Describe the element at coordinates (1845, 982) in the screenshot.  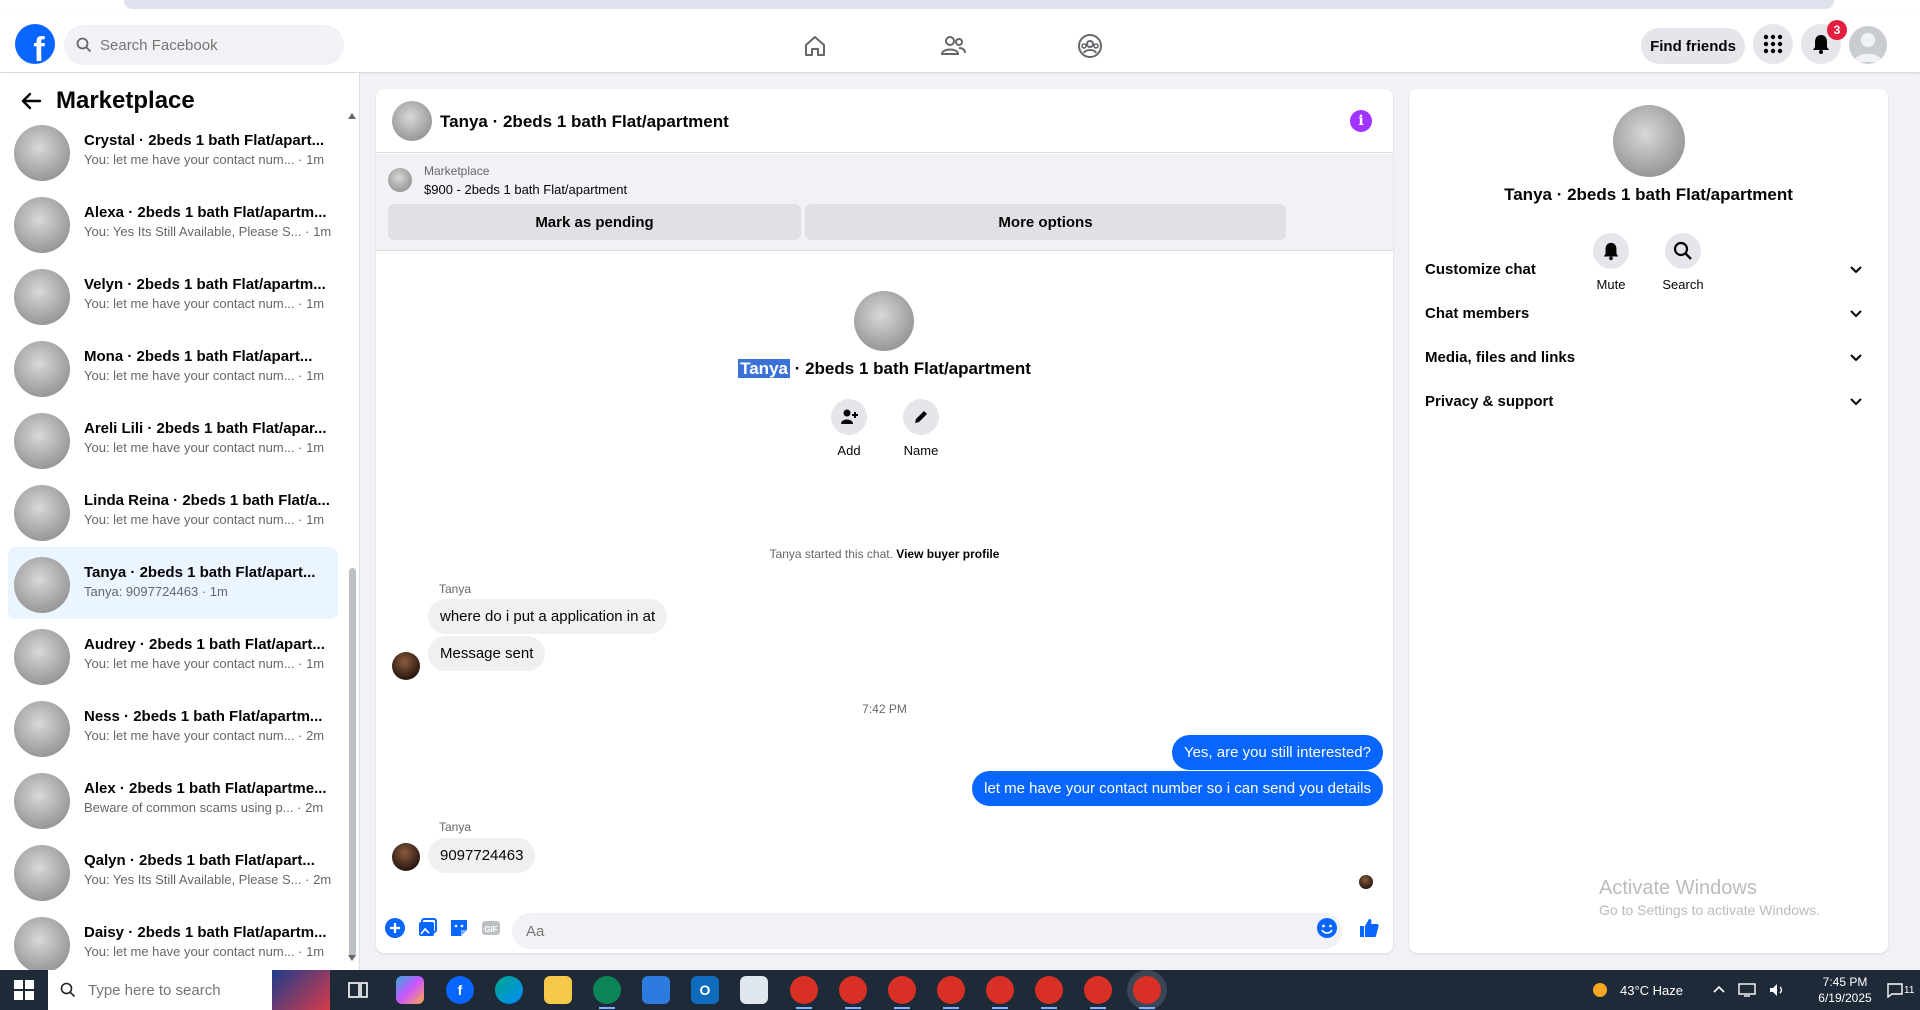
I see `clock-time: 7:45 PM` at that location.